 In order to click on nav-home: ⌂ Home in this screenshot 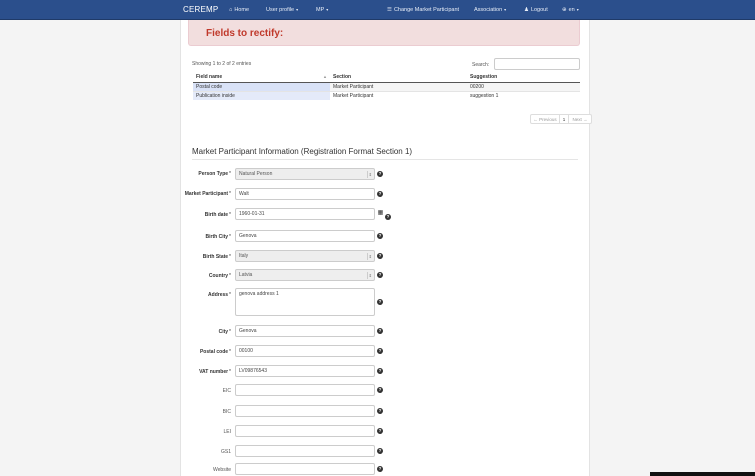, I will do `click(239, 10)`.